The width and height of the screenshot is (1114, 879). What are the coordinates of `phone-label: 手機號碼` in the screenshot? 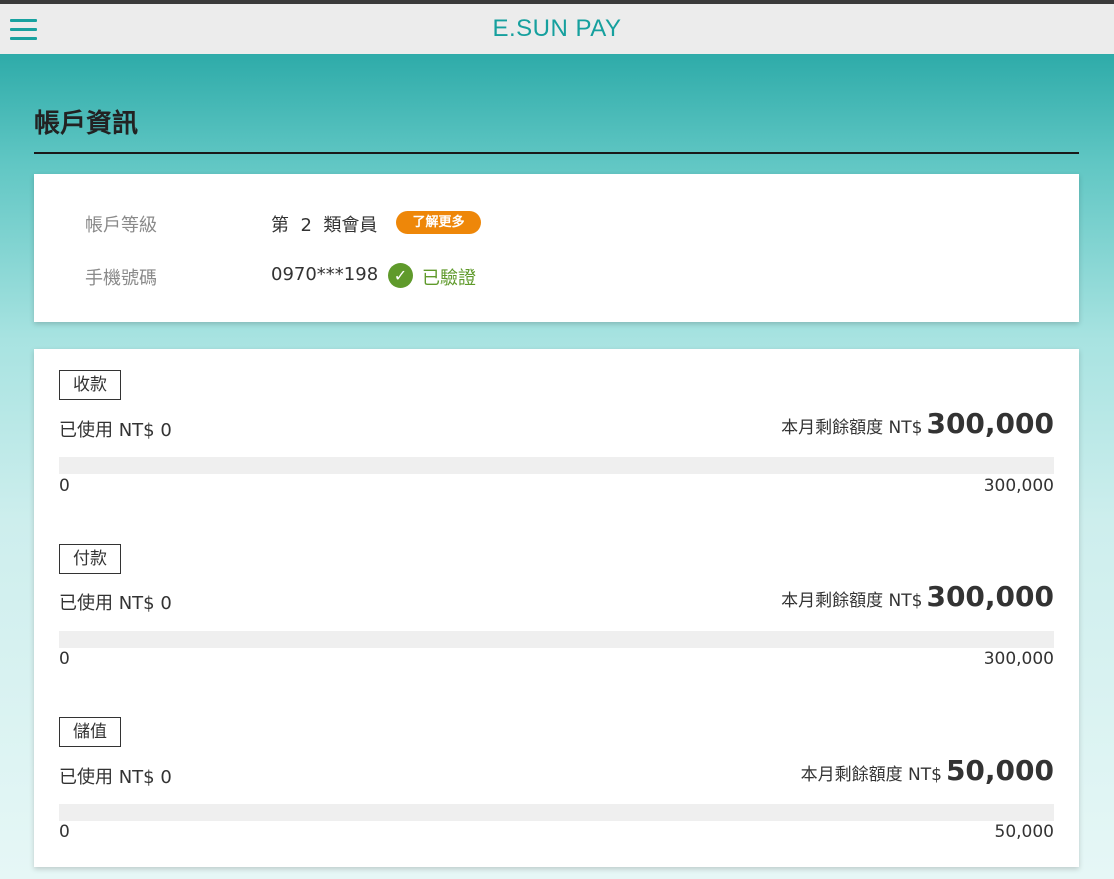 It's located at (121, 278).